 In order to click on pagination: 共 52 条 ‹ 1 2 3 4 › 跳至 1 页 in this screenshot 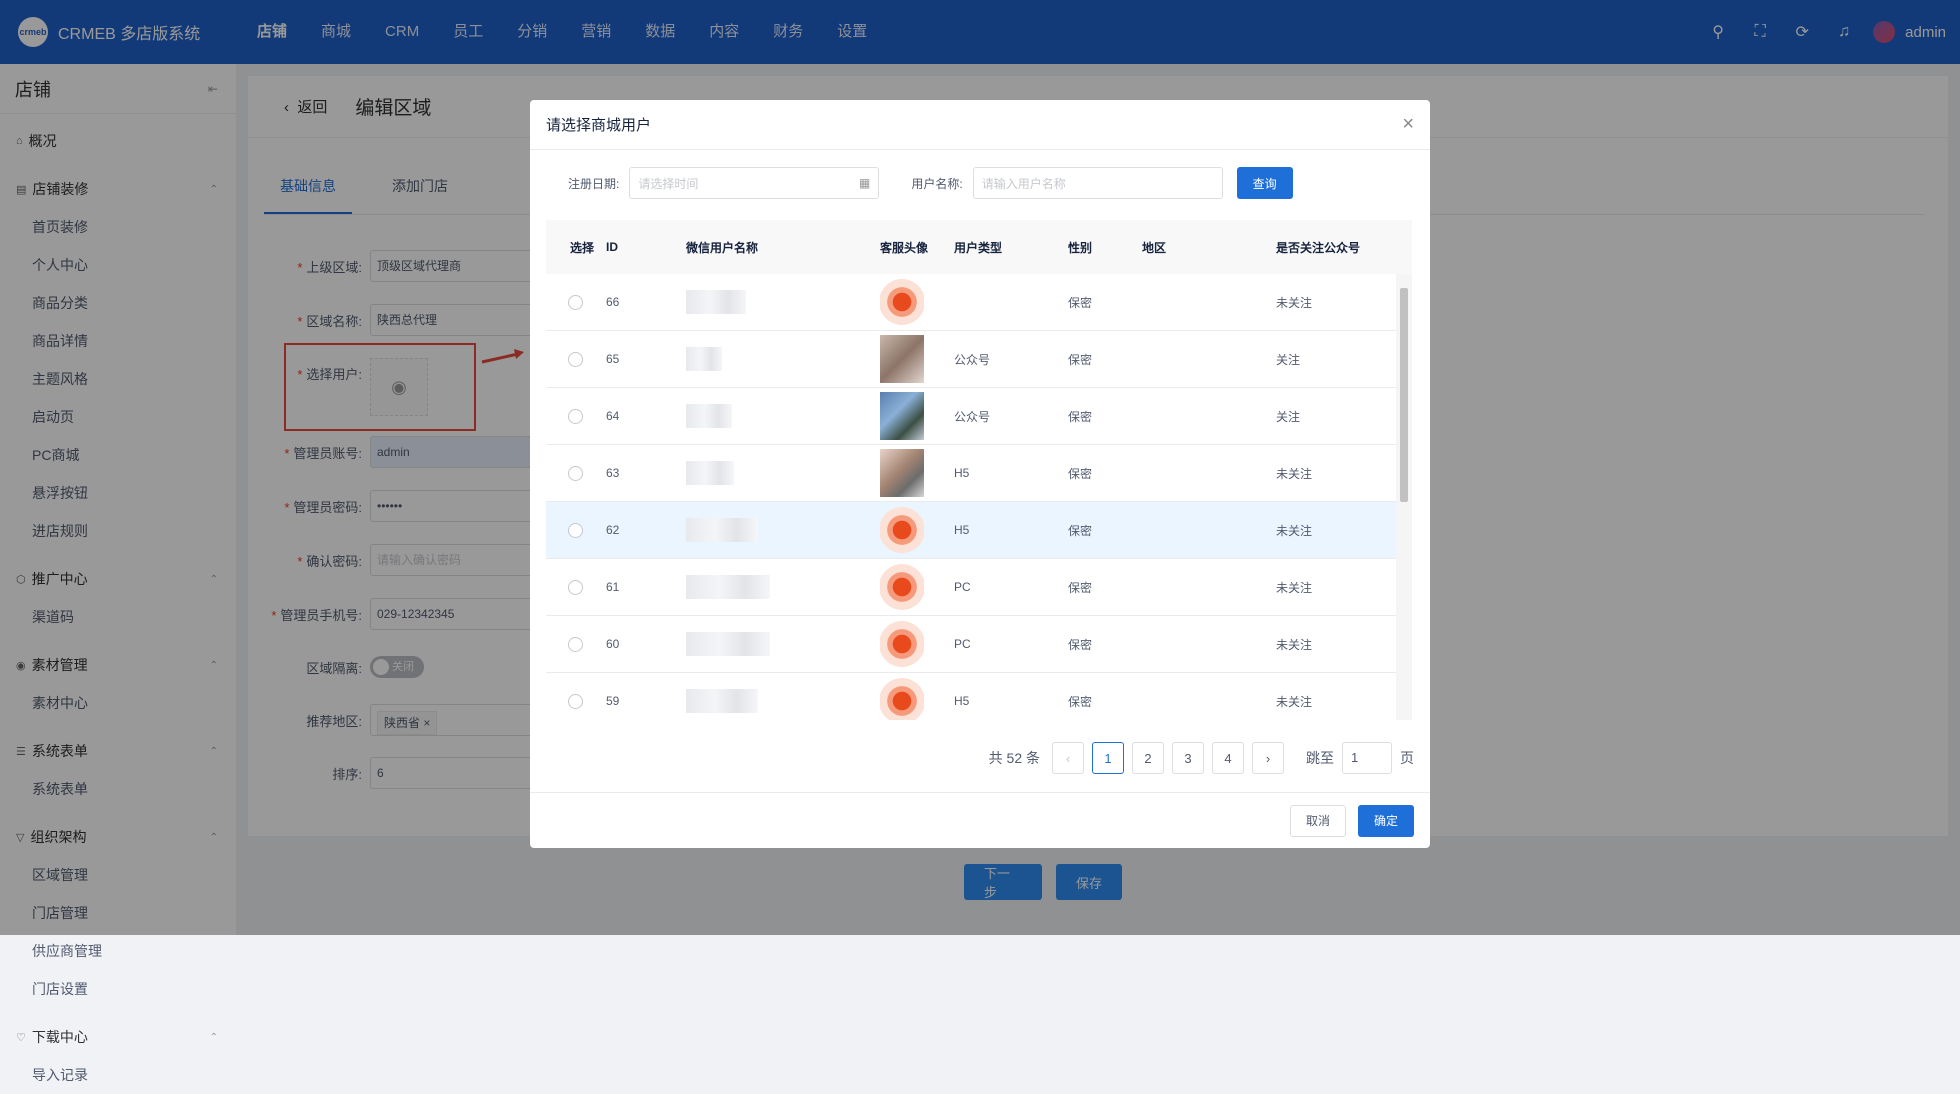, I will do `click(1201, 758)`.